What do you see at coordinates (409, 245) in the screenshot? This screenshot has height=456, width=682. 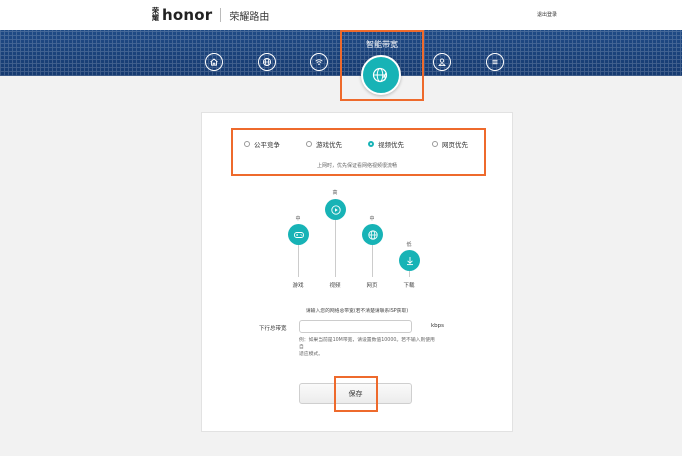 I see `download-level: 低` at bounding box center [409, 245].